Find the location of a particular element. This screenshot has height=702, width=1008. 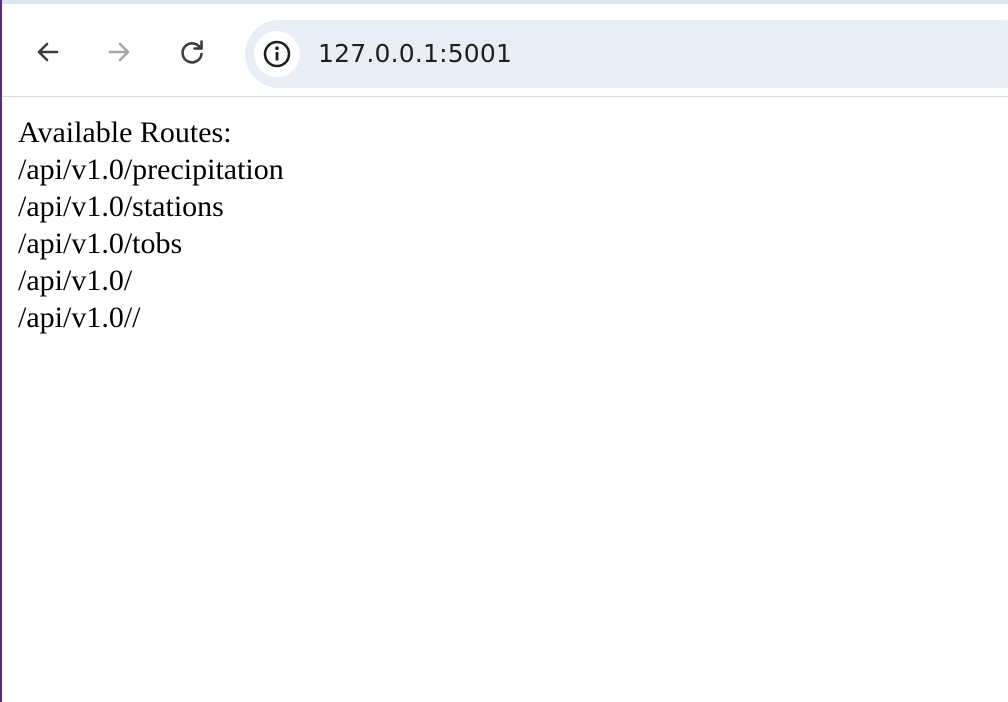

route-item: /api/v1.0/tobs is located at coordinates (100, 243).